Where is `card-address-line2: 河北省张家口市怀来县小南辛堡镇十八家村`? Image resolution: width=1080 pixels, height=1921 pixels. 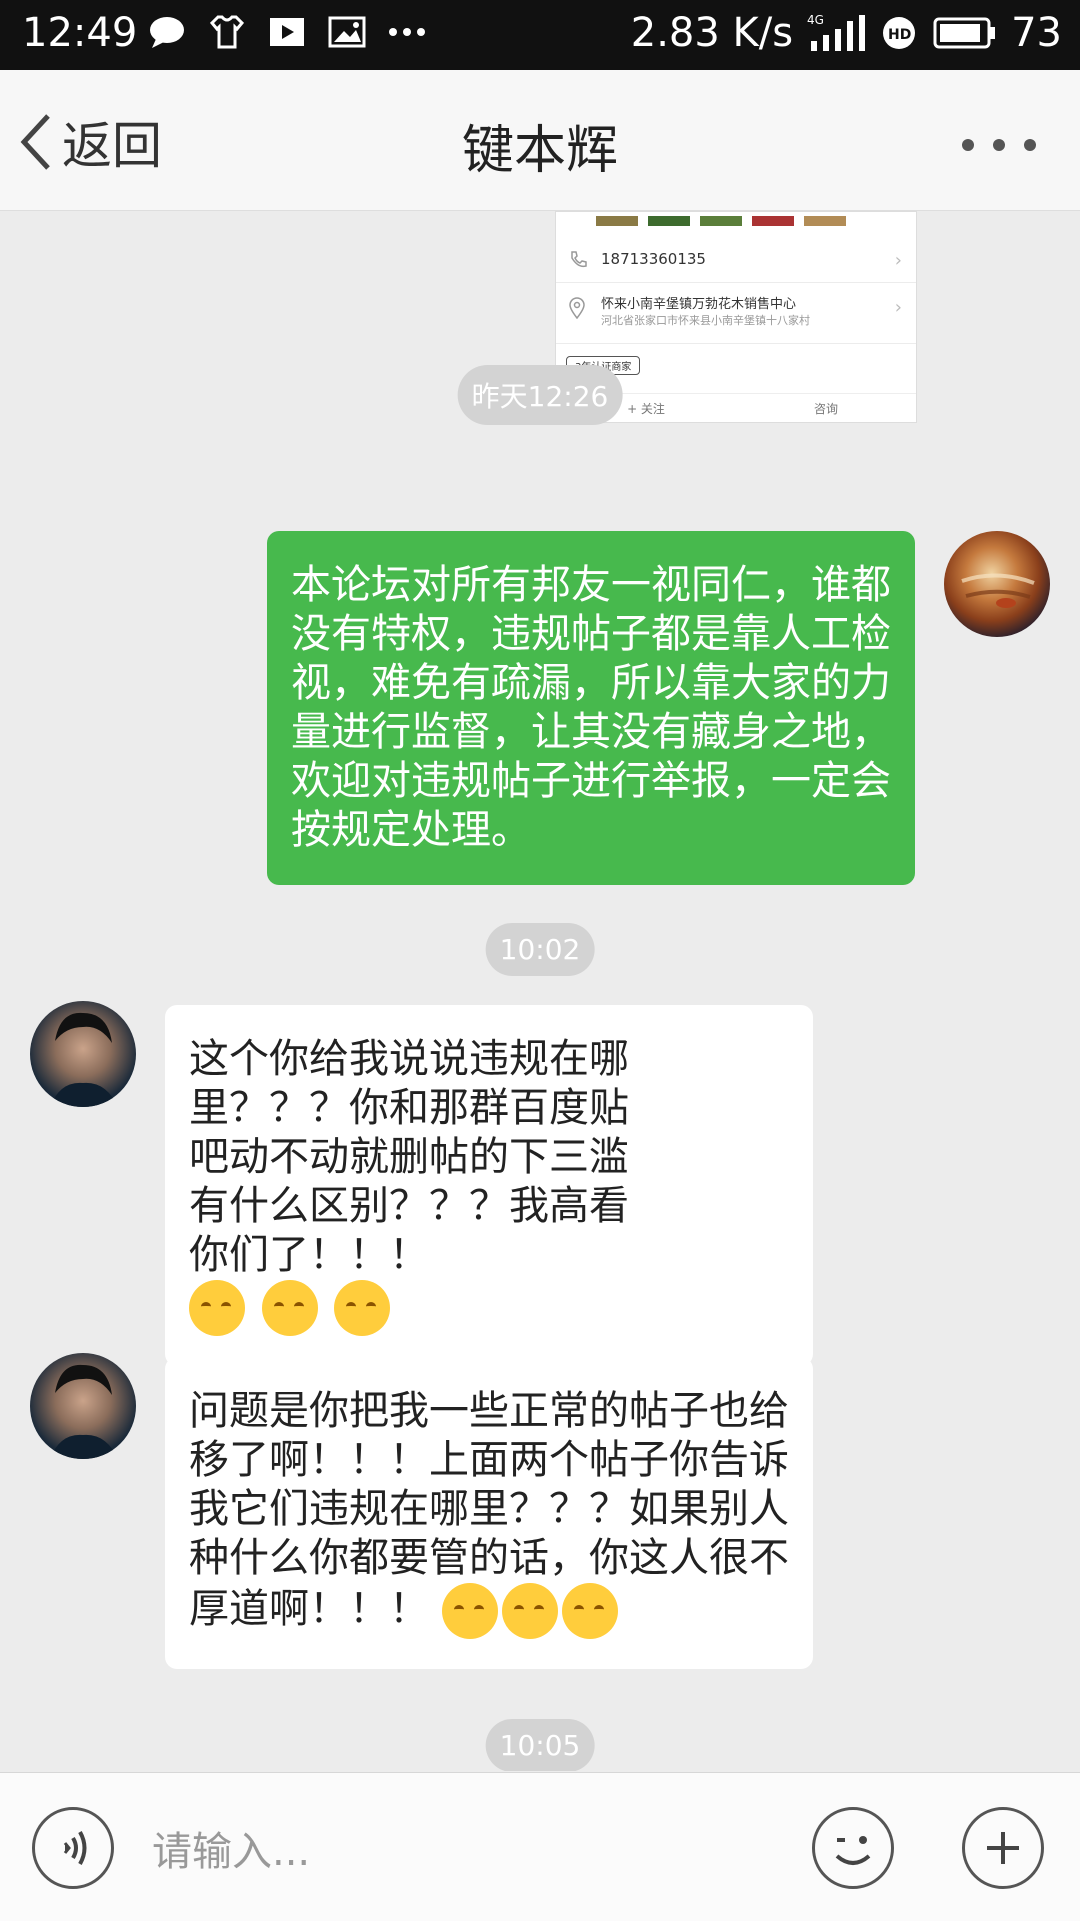 card-address-line2: 河北省张家口市怀来县小南辛堡镇十八家村 is located at coordinates (705, 320).